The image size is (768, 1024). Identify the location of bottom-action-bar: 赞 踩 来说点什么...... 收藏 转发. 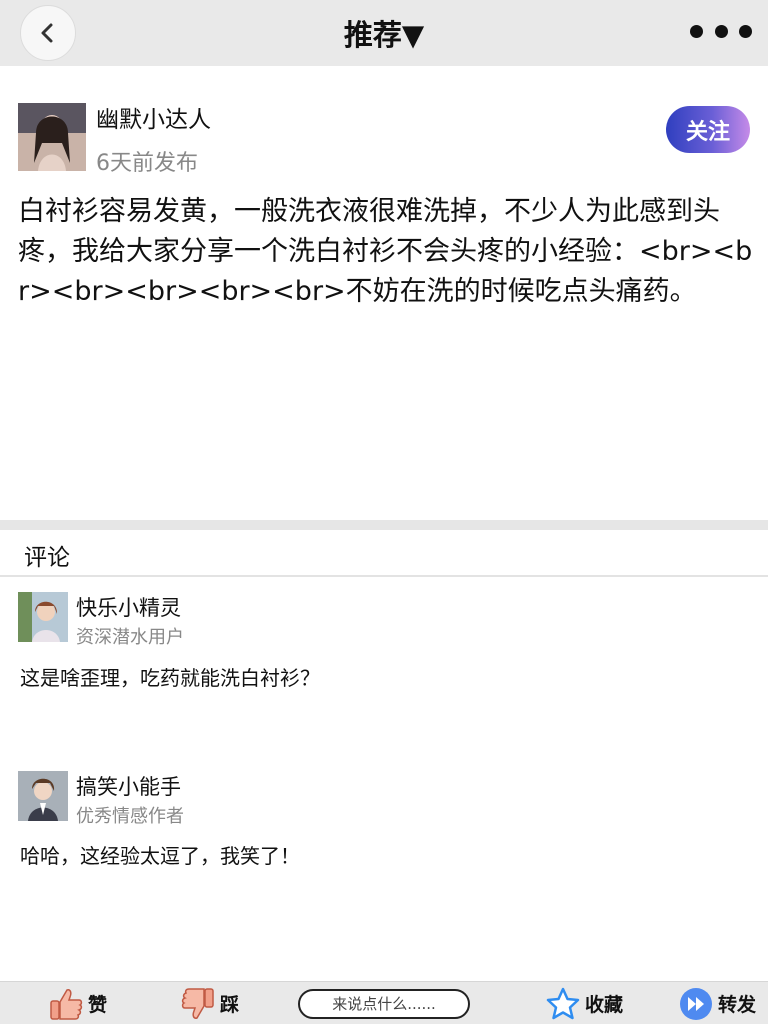
(384, 1002).